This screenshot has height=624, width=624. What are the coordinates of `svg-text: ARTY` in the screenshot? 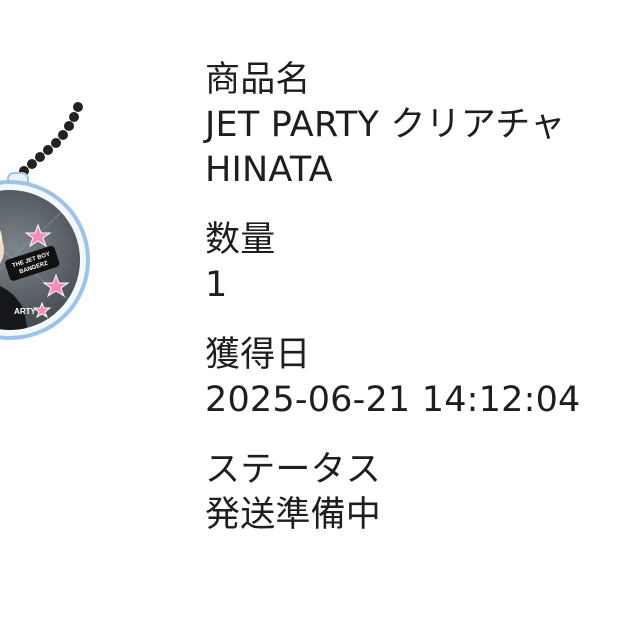 It's located at (25, 311).